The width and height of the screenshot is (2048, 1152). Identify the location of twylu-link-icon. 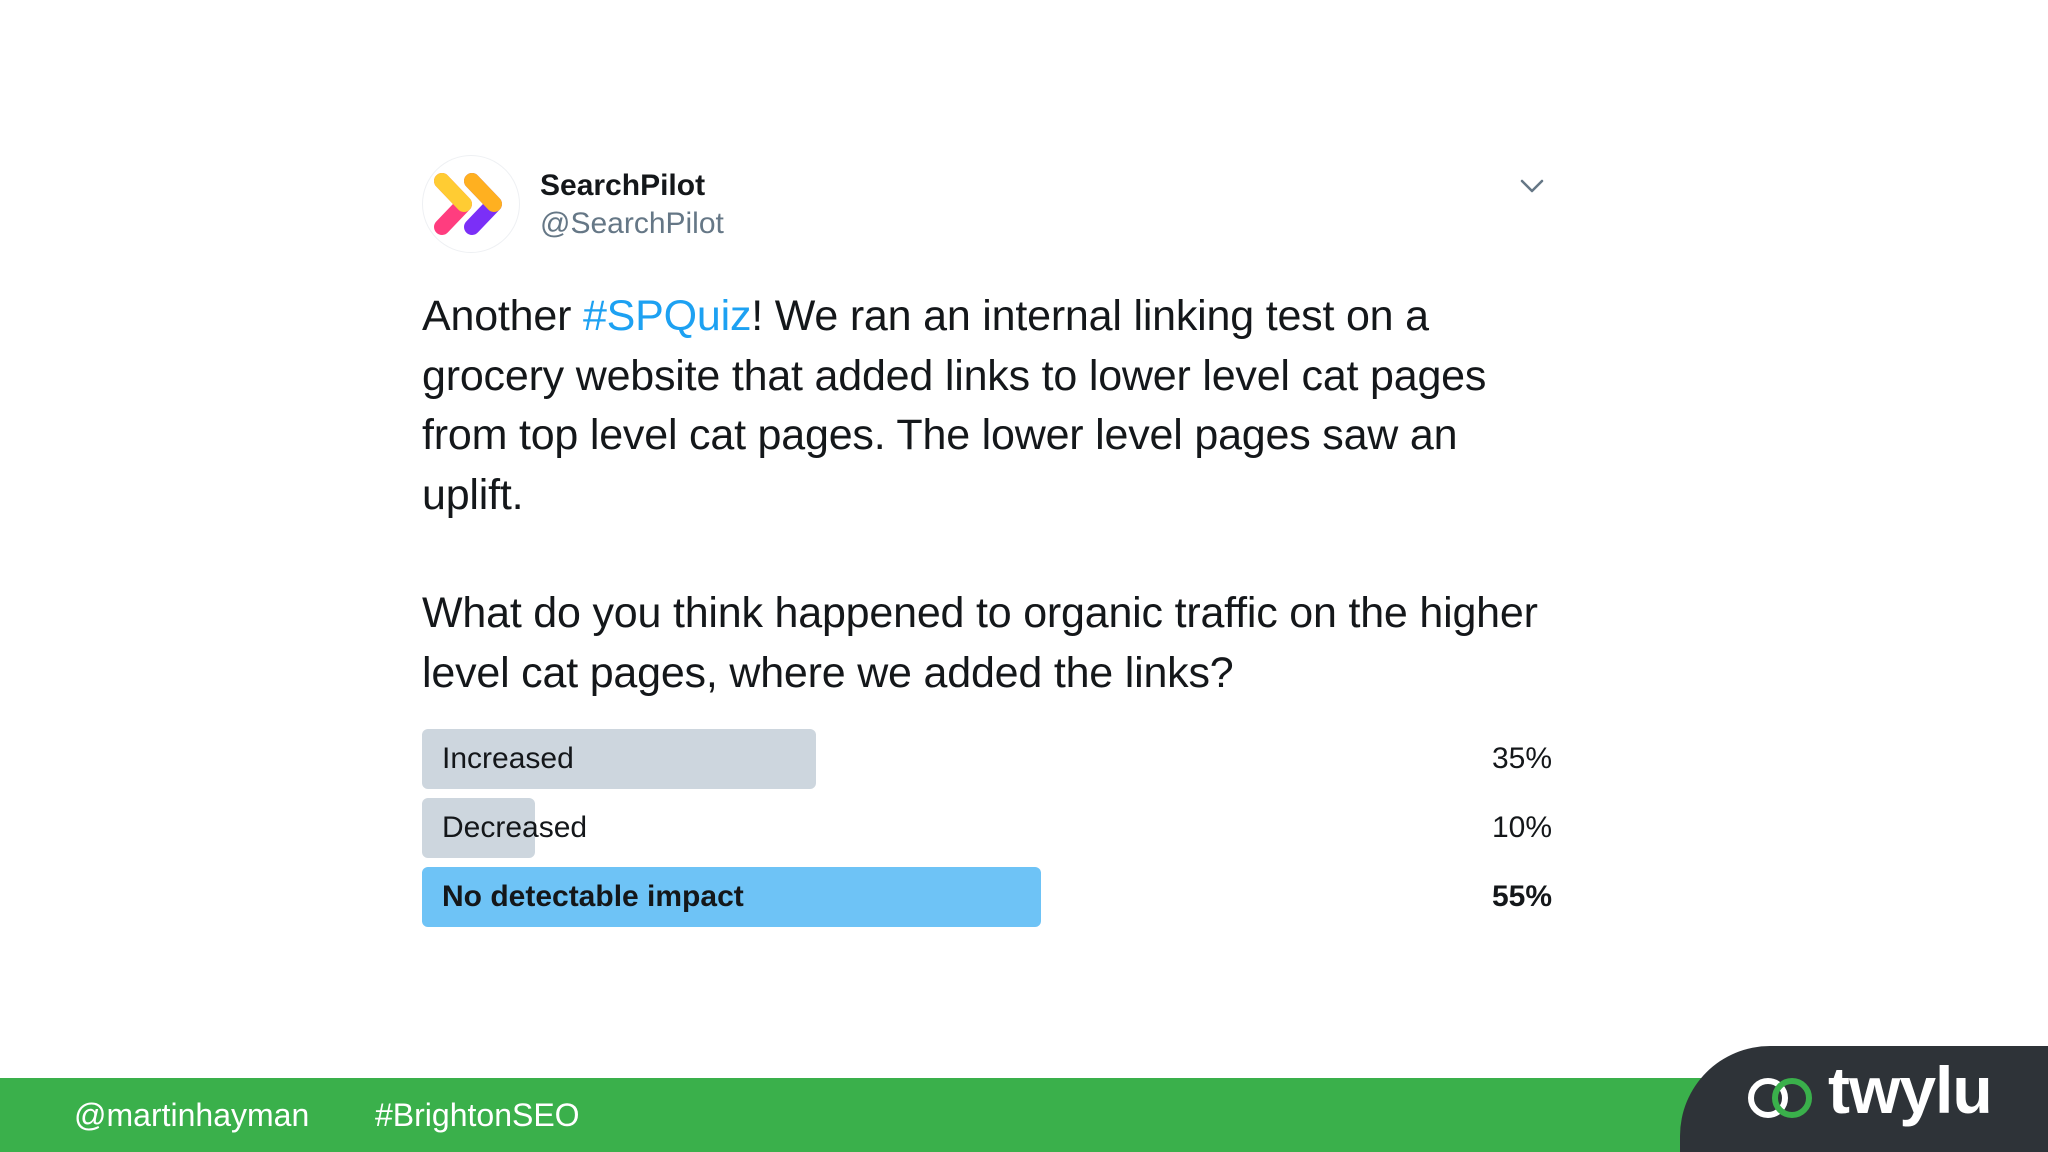
(1780, 1098).